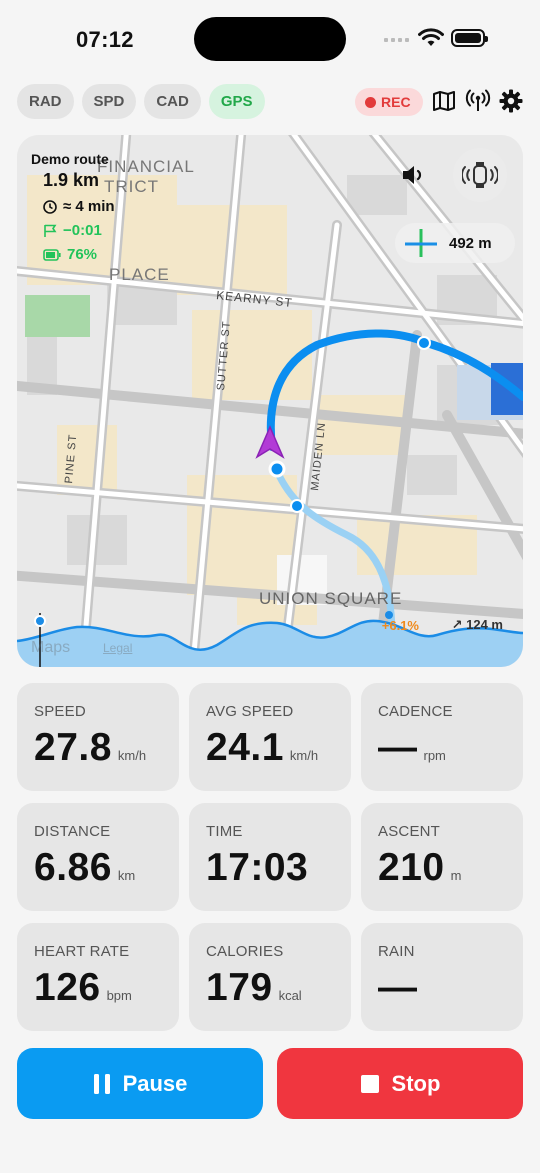  I want to click on dynamic-island, so click(270, 39).